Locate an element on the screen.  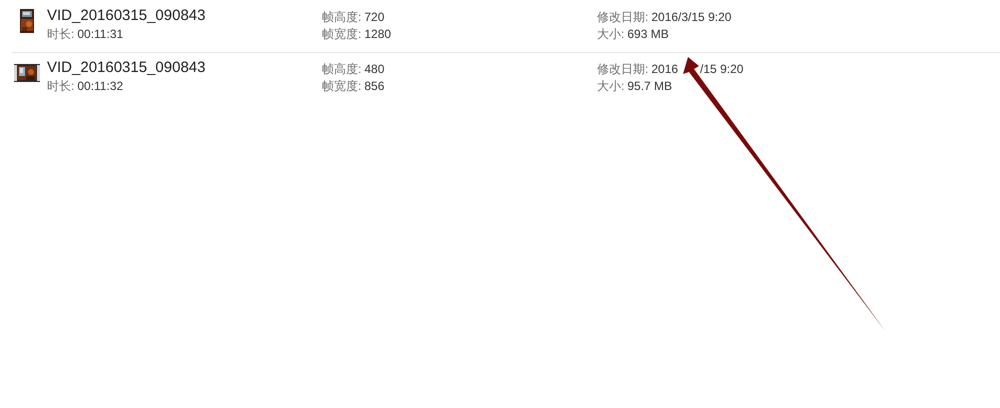
detail-value: 00:11:32 is located at coordinates (100, 86).